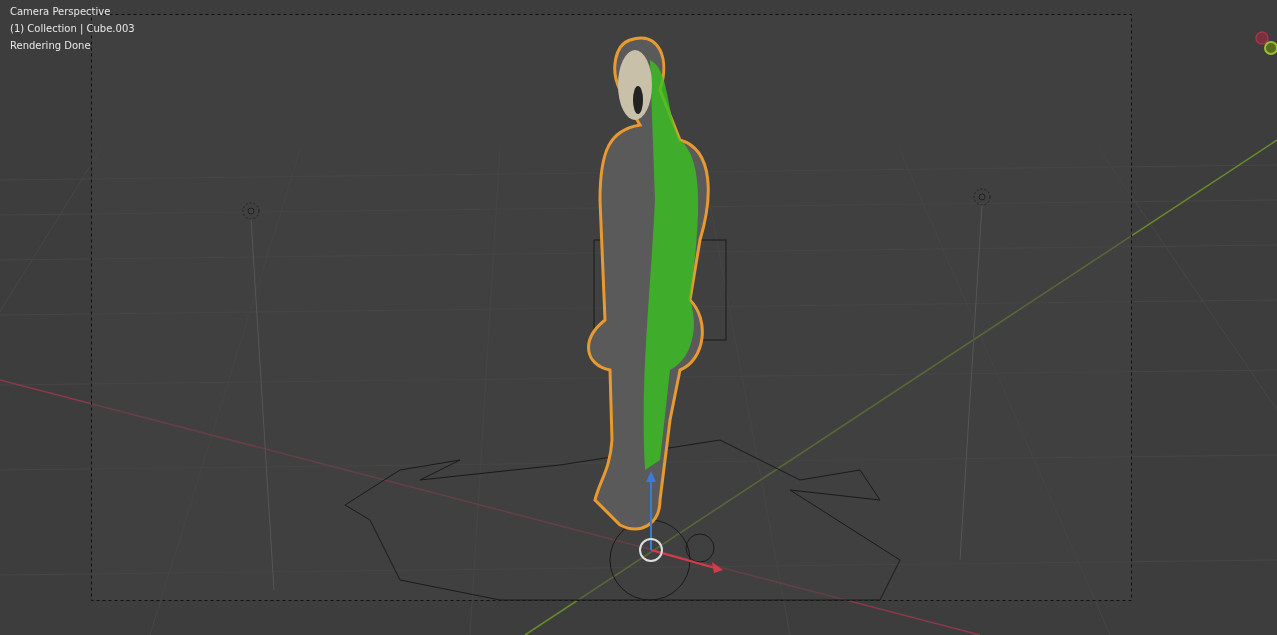 The height and width of the screenshot is (635, 1277). I want to click on navigation-gizmo-icon, so click(1266, 43).